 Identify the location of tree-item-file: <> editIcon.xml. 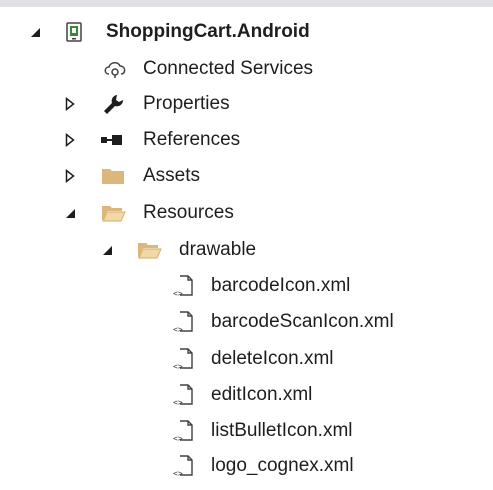
(246, 395).